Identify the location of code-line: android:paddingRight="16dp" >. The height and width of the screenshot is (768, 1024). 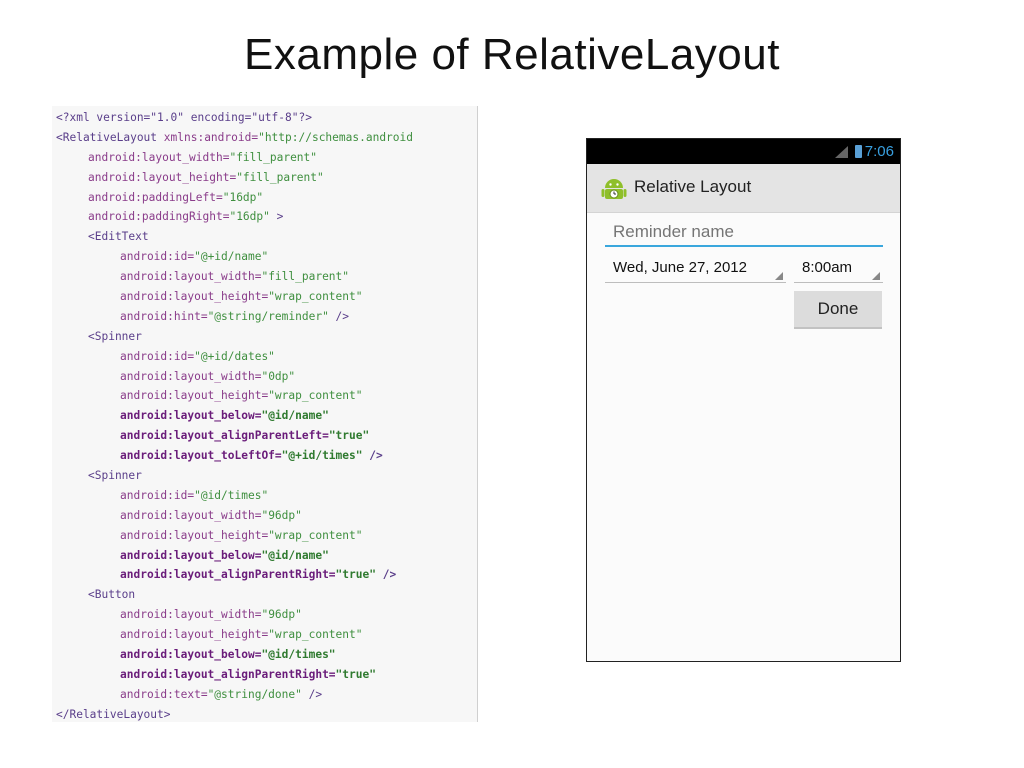
(264, 217).